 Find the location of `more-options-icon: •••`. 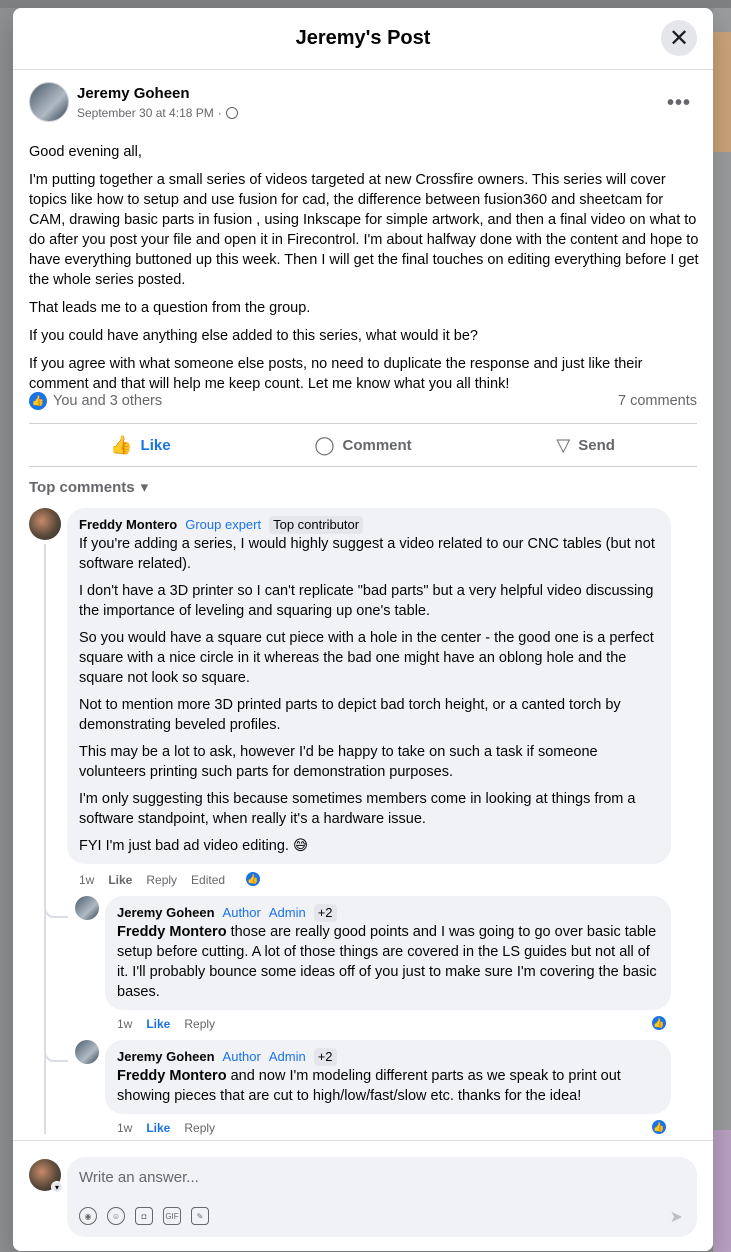

more-options-icon: ••• is located at coordinates (679, 103).